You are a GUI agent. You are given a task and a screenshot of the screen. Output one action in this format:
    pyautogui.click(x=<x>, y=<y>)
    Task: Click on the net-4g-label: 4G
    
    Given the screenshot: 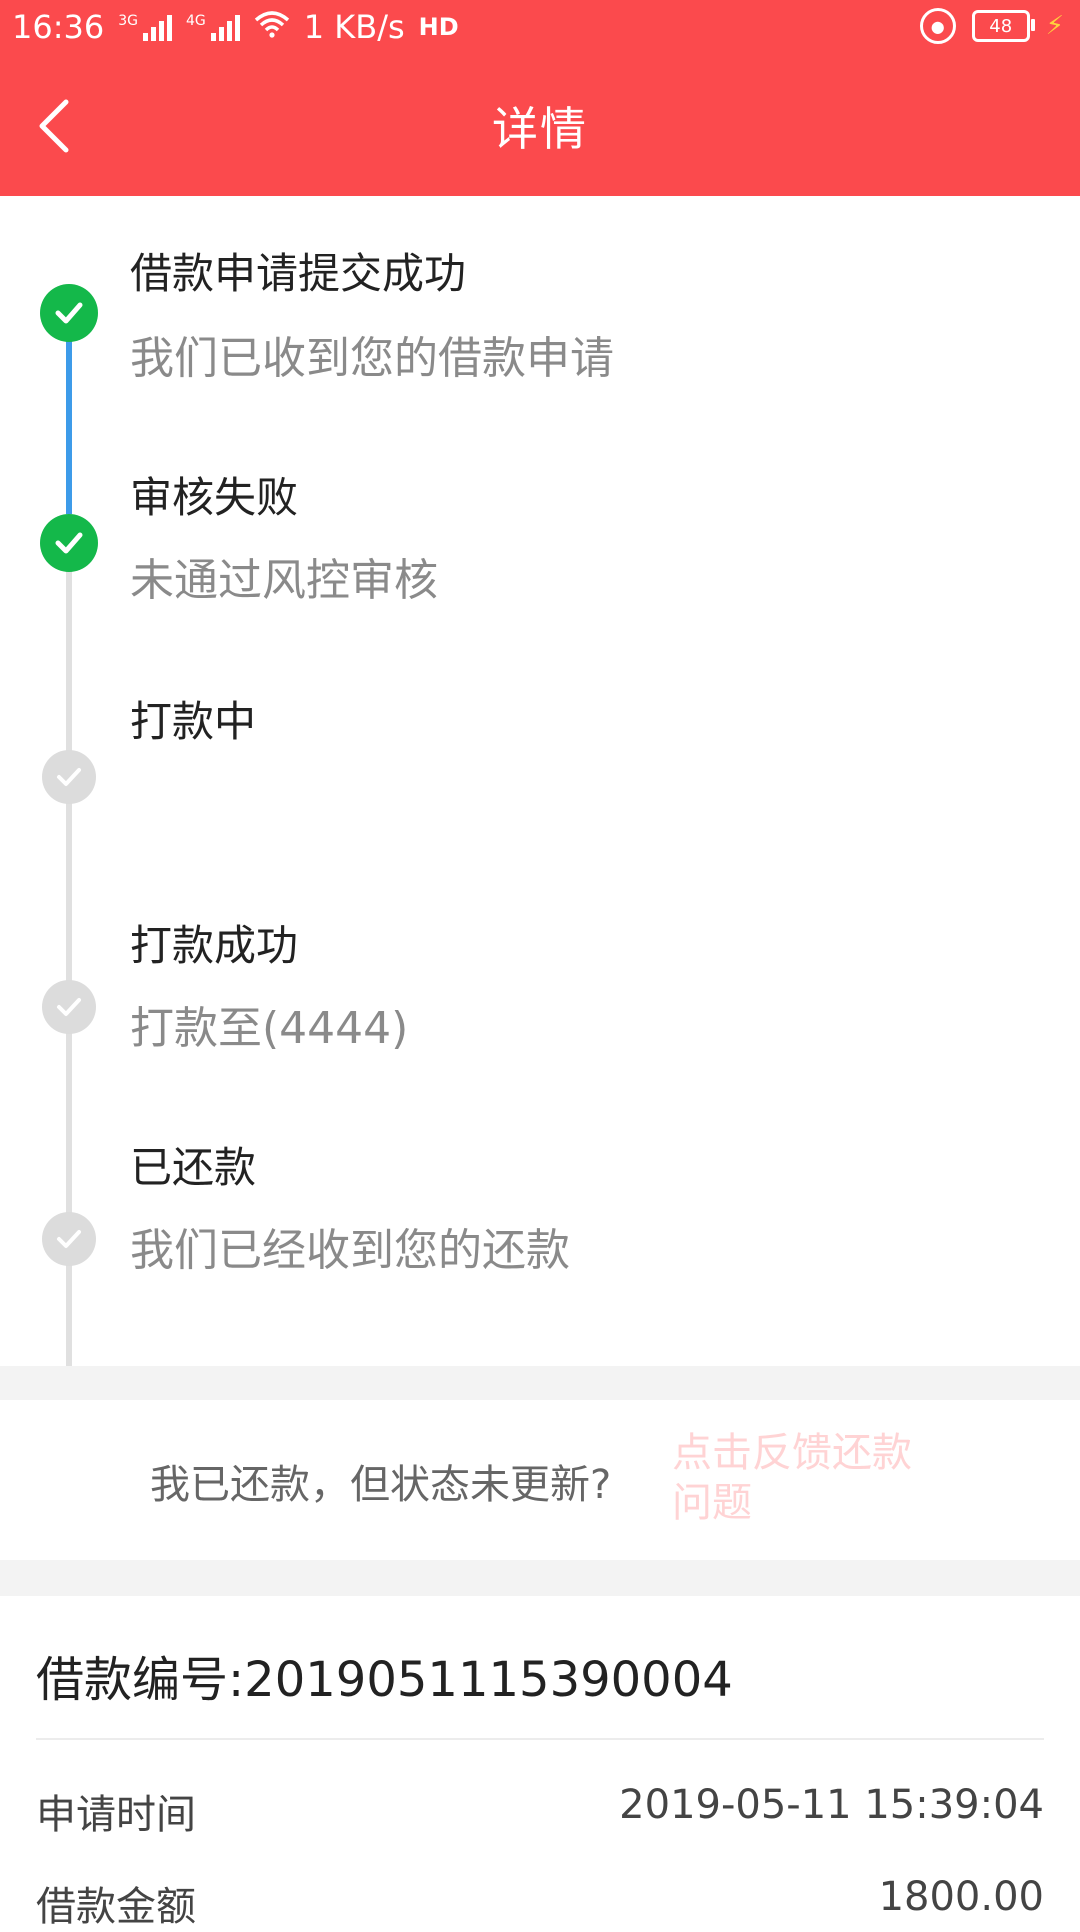 What is the action you would take?
    pyautogui.click(x=195, y=21)
    